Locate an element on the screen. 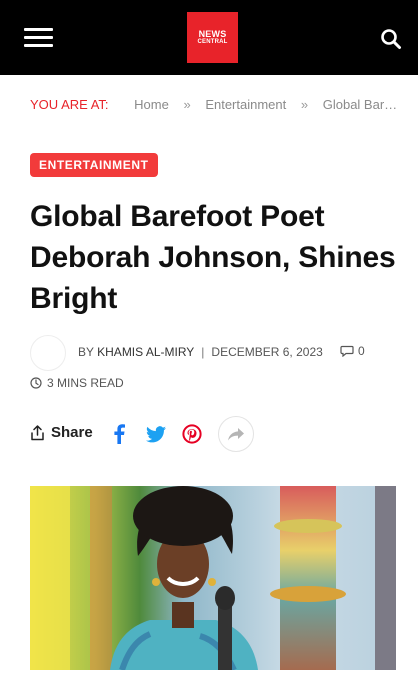 The image size is (418, 681). comment-icon is located at coordinates (347, 351).